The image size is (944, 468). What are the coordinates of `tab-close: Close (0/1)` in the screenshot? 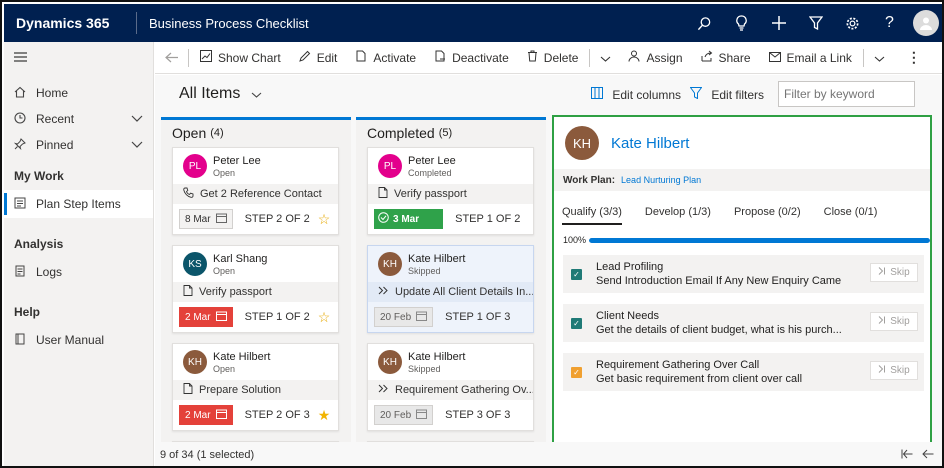 It's located at (851, 215).